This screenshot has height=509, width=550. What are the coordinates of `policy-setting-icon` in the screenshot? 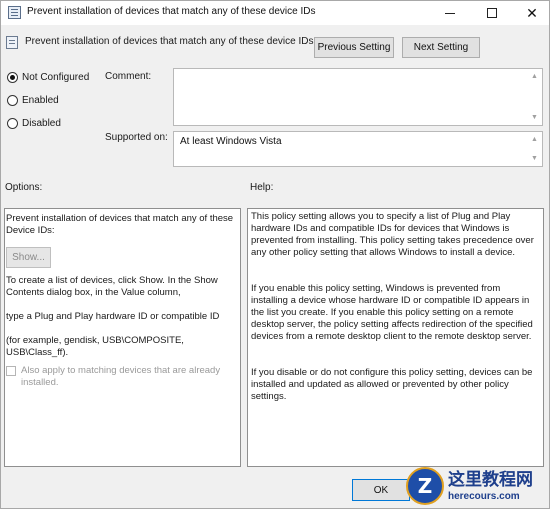 It's located at (12, 42).